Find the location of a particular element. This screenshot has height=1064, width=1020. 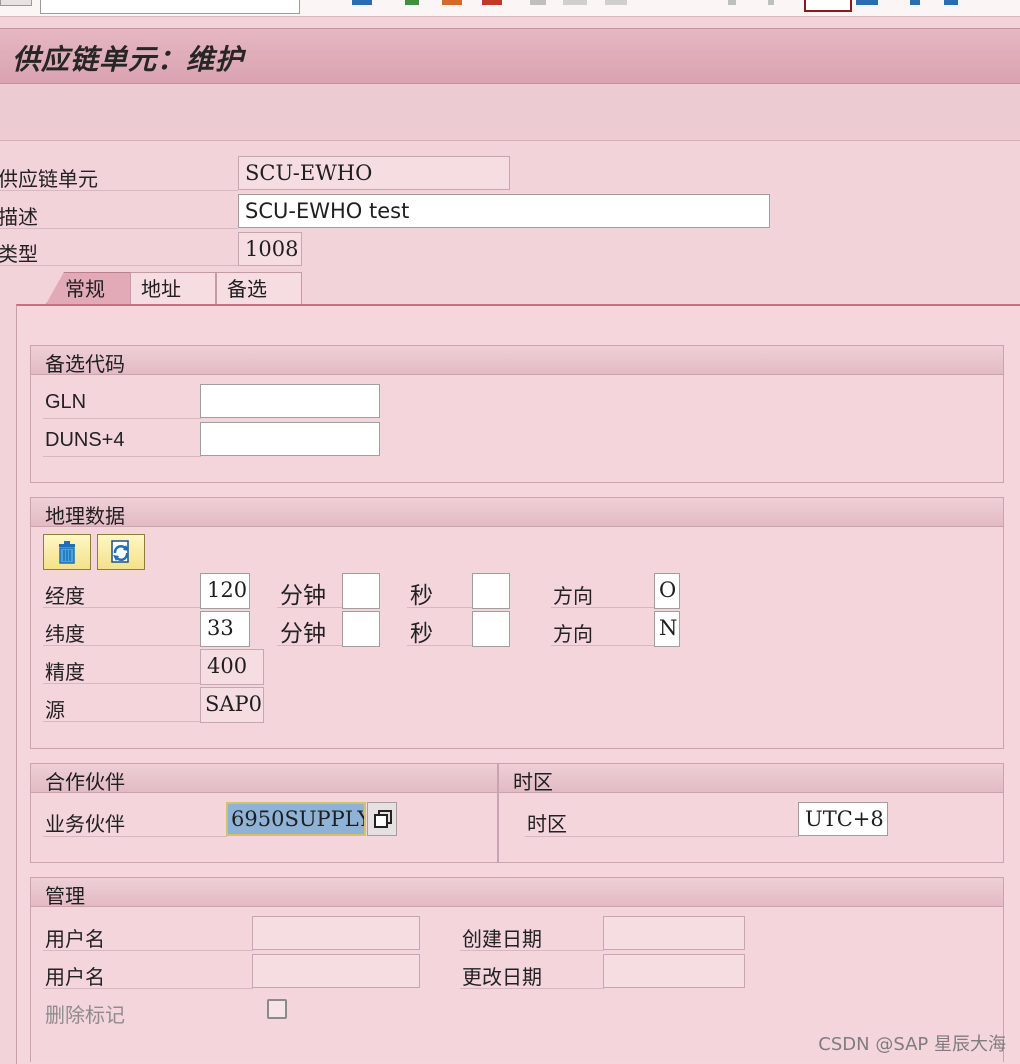

longitude-degree-input: 120 is located at coordinates (225, 591).